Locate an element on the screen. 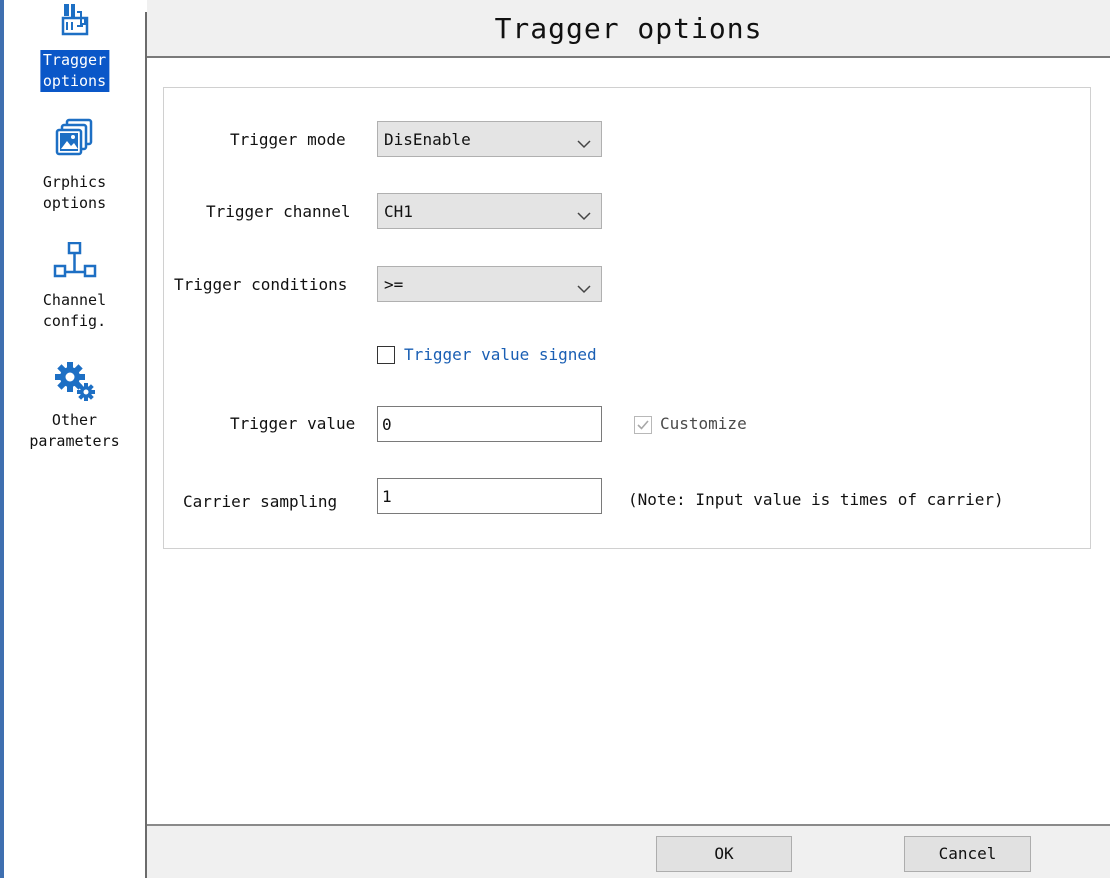 Image resolution: width=1110 pixels, height=878 pixels. graphics-options-icon is located at coordinates (75, 140).